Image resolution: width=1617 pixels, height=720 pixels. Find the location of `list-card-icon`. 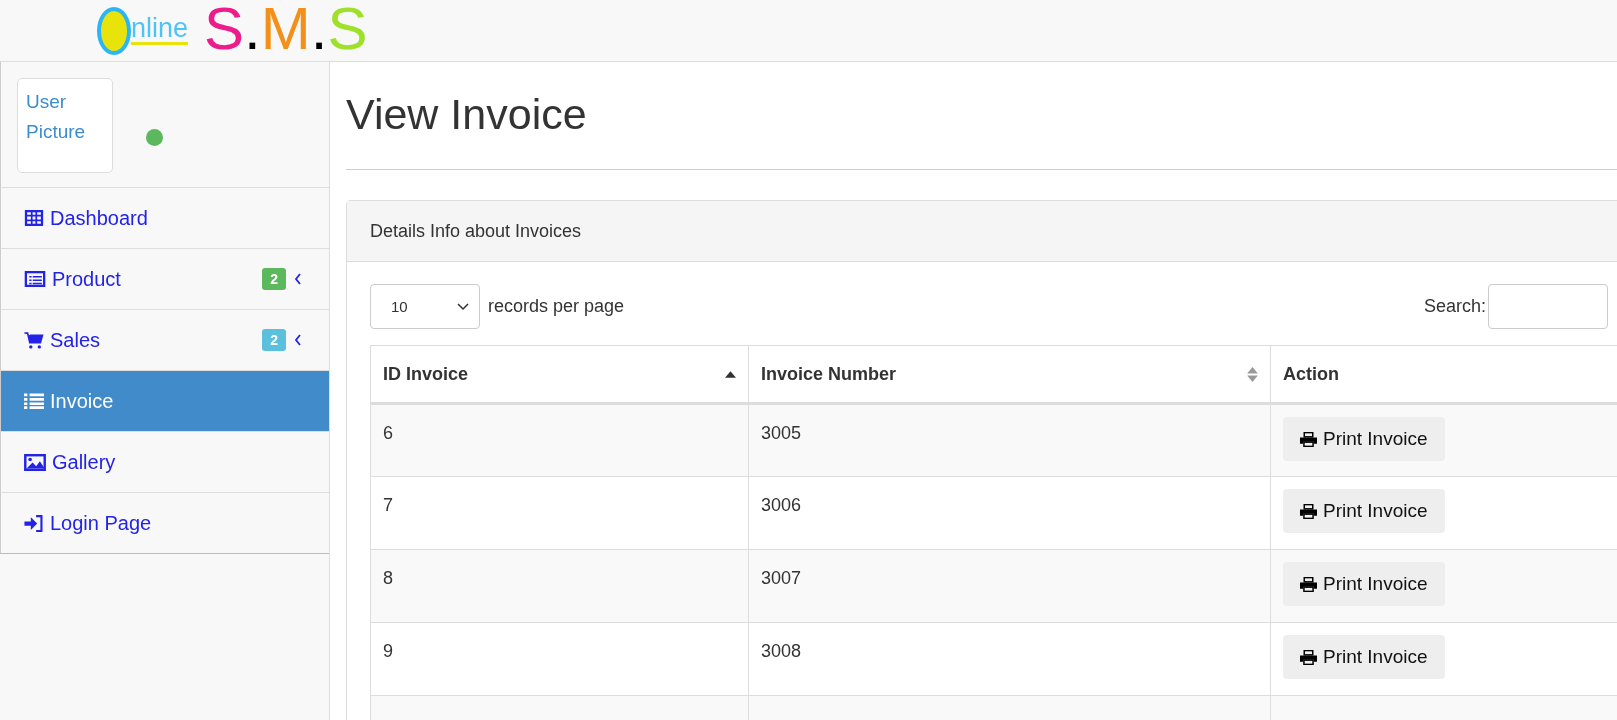

list-card-icon is located at coordinates (35, 279).